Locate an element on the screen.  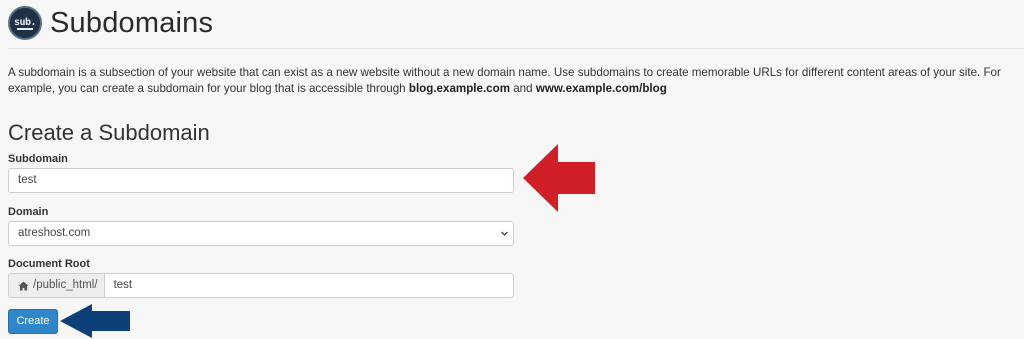
section-title: Create a Subdomain is located at coordinates (109, 132).